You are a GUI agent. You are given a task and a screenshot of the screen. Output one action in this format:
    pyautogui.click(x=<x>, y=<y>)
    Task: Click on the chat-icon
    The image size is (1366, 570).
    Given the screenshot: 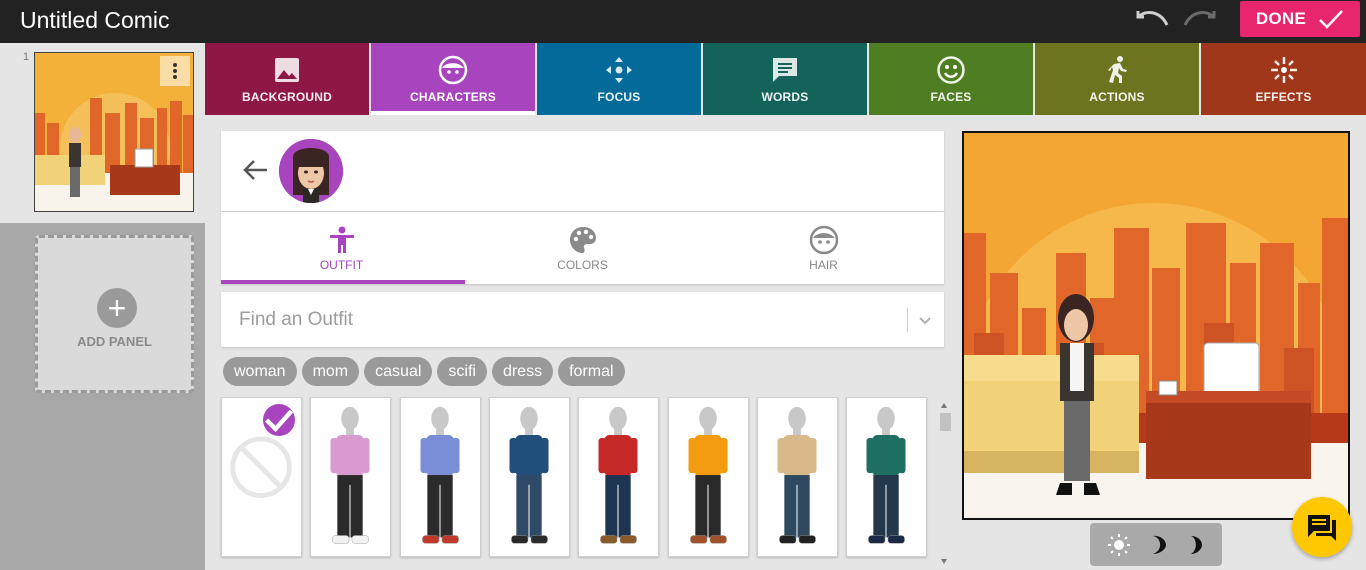 What is the action you would take?
    pyautogui.click(x=1322, y=528)
    